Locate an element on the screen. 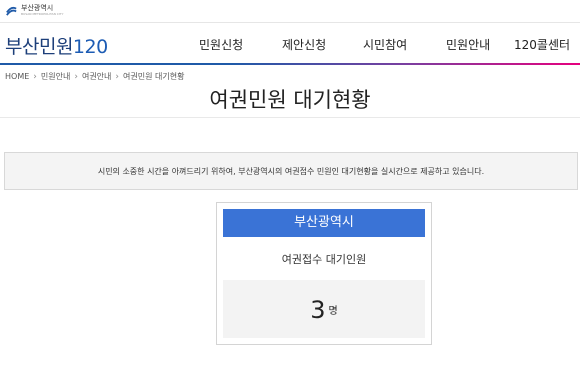 The image size is (580, 370). breadcrumb: HOME › 민원안내 › 여권안내 › 여권민원 대기현황 is located at coordinates (94, 76).